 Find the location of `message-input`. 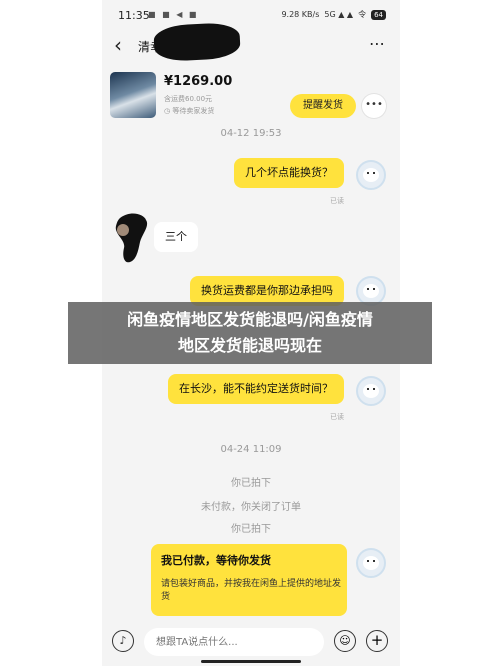

message-input is located at coordinates (234, 642).